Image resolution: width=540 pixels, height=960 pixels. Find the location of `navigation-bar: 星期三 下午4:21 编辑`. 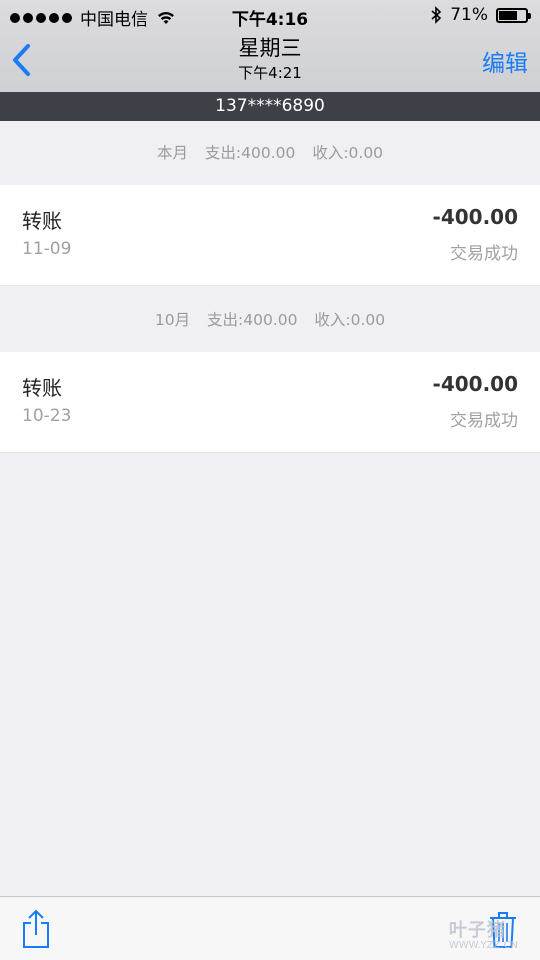

navigation-bar: 星期三 下午4:21 编辑 is located at coordinates (270, 61).